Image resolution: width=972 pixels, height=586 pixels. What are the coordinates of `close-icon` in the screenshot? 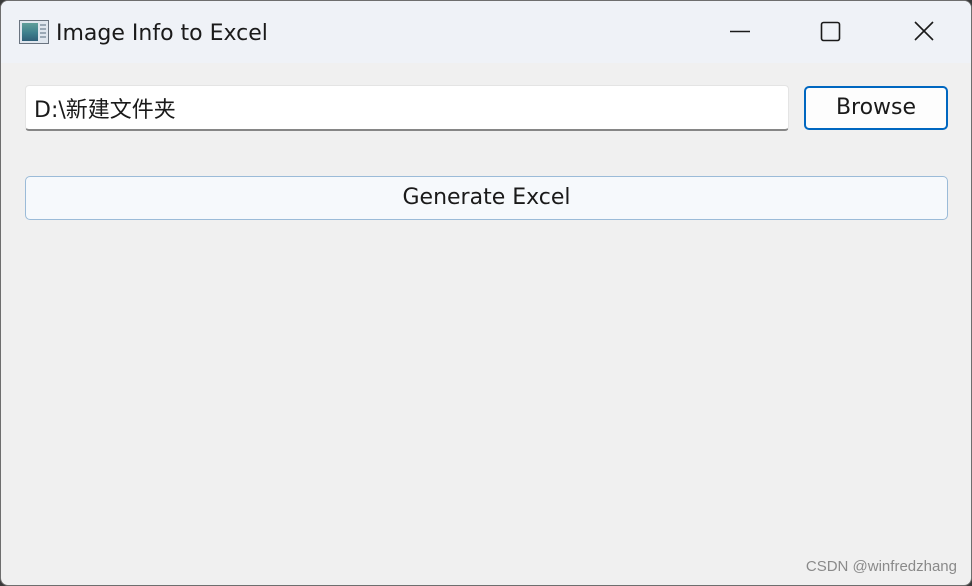 It's located at (924, 31).